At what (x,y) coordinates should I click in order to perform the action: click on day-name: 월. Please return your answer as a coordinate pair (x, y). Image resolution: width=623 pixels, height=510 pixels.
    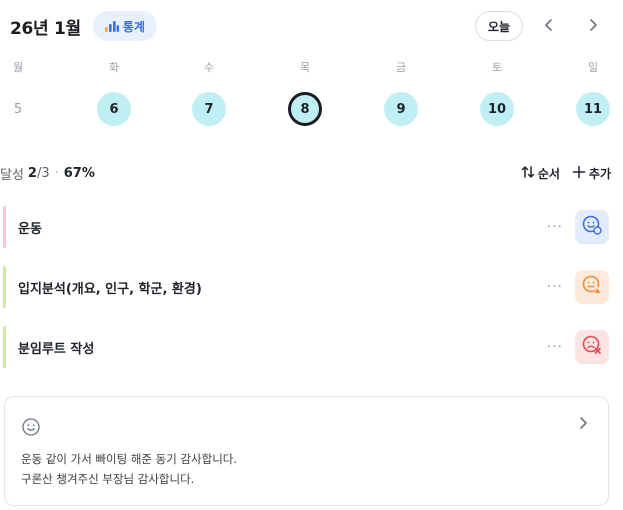
    Looking at the image, I should click on (18, 67).